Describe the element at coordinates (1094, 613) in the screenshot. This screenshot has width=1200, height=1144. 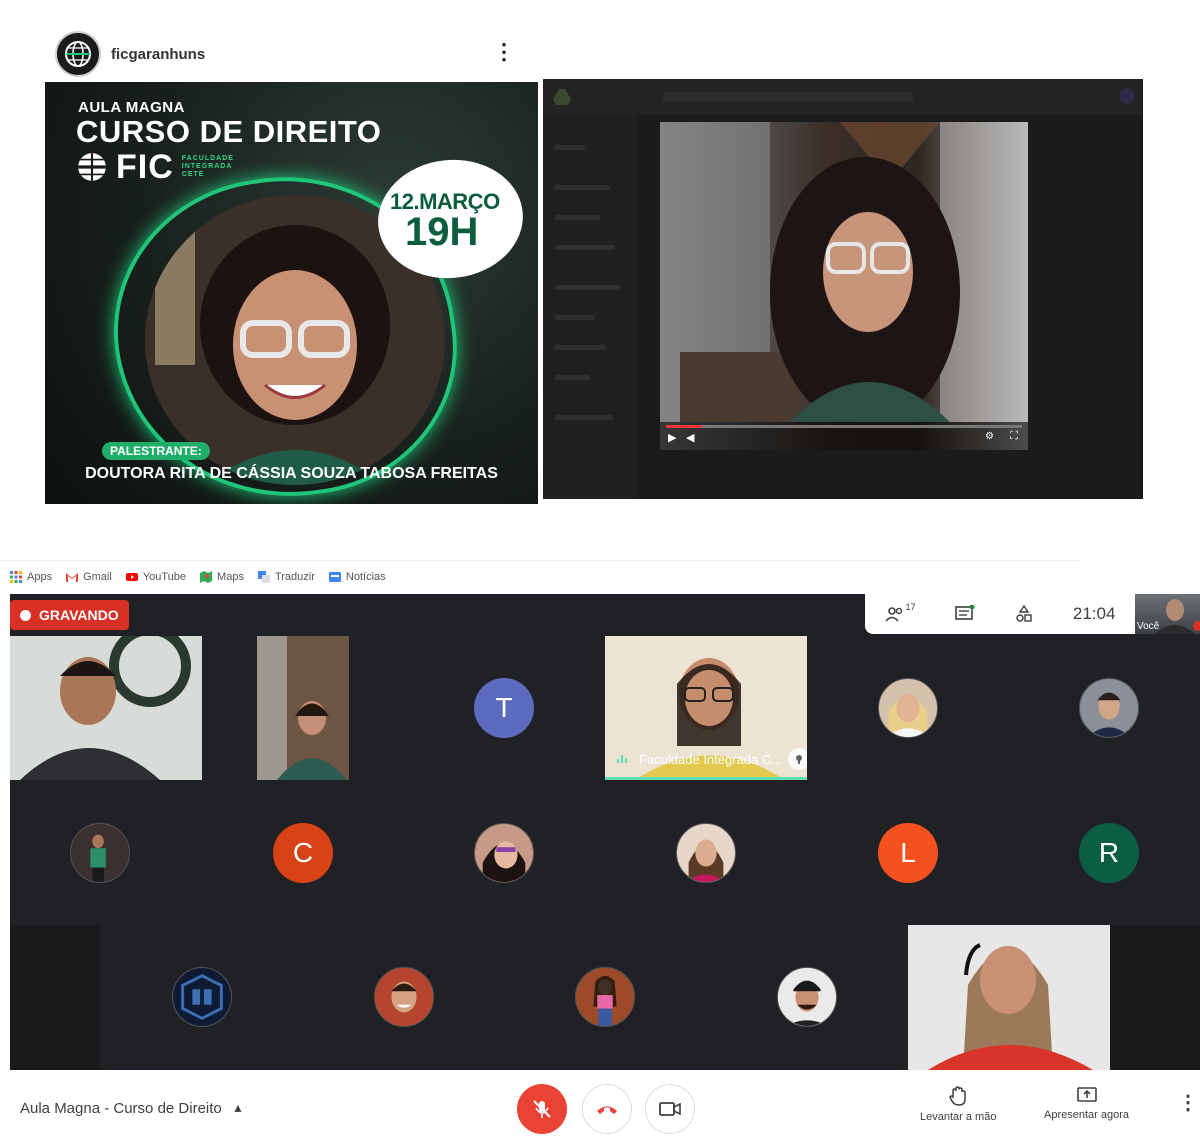
I see `meeting-clock: 21:04` at that location.